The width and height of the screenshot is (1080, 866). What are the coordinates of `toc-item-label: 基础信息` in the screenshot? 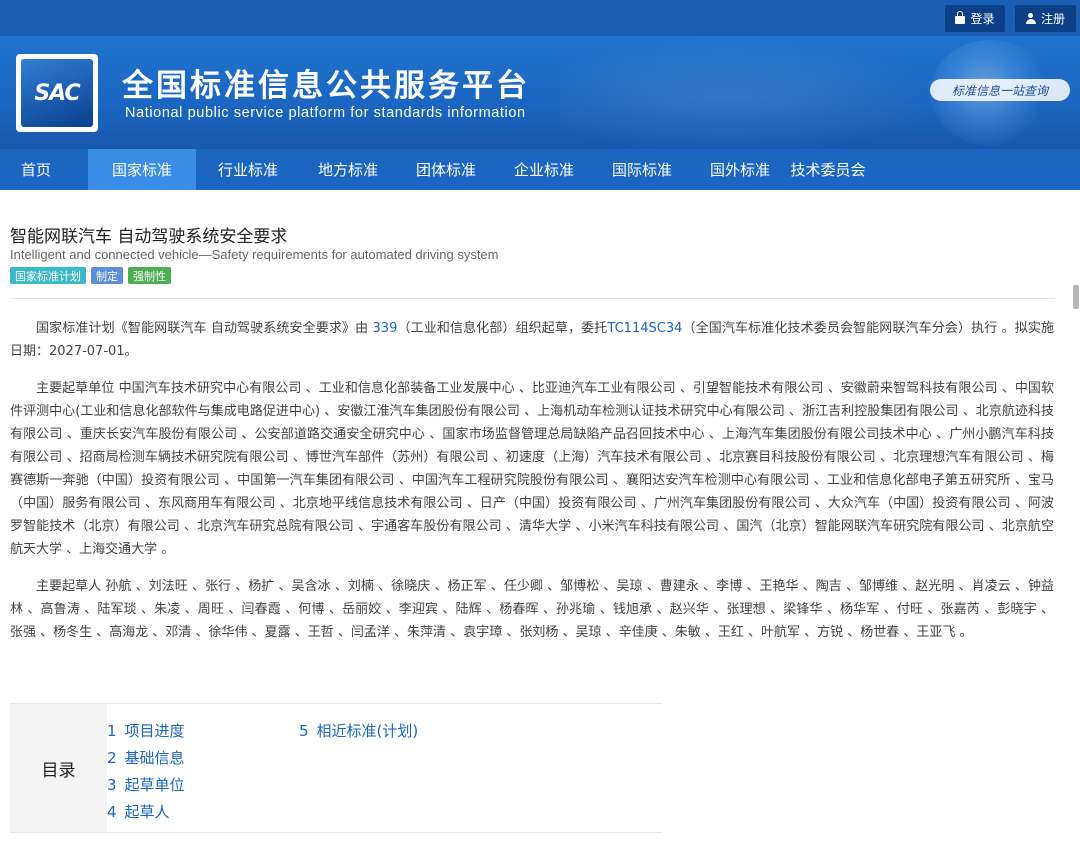 It's located at (154, 758).